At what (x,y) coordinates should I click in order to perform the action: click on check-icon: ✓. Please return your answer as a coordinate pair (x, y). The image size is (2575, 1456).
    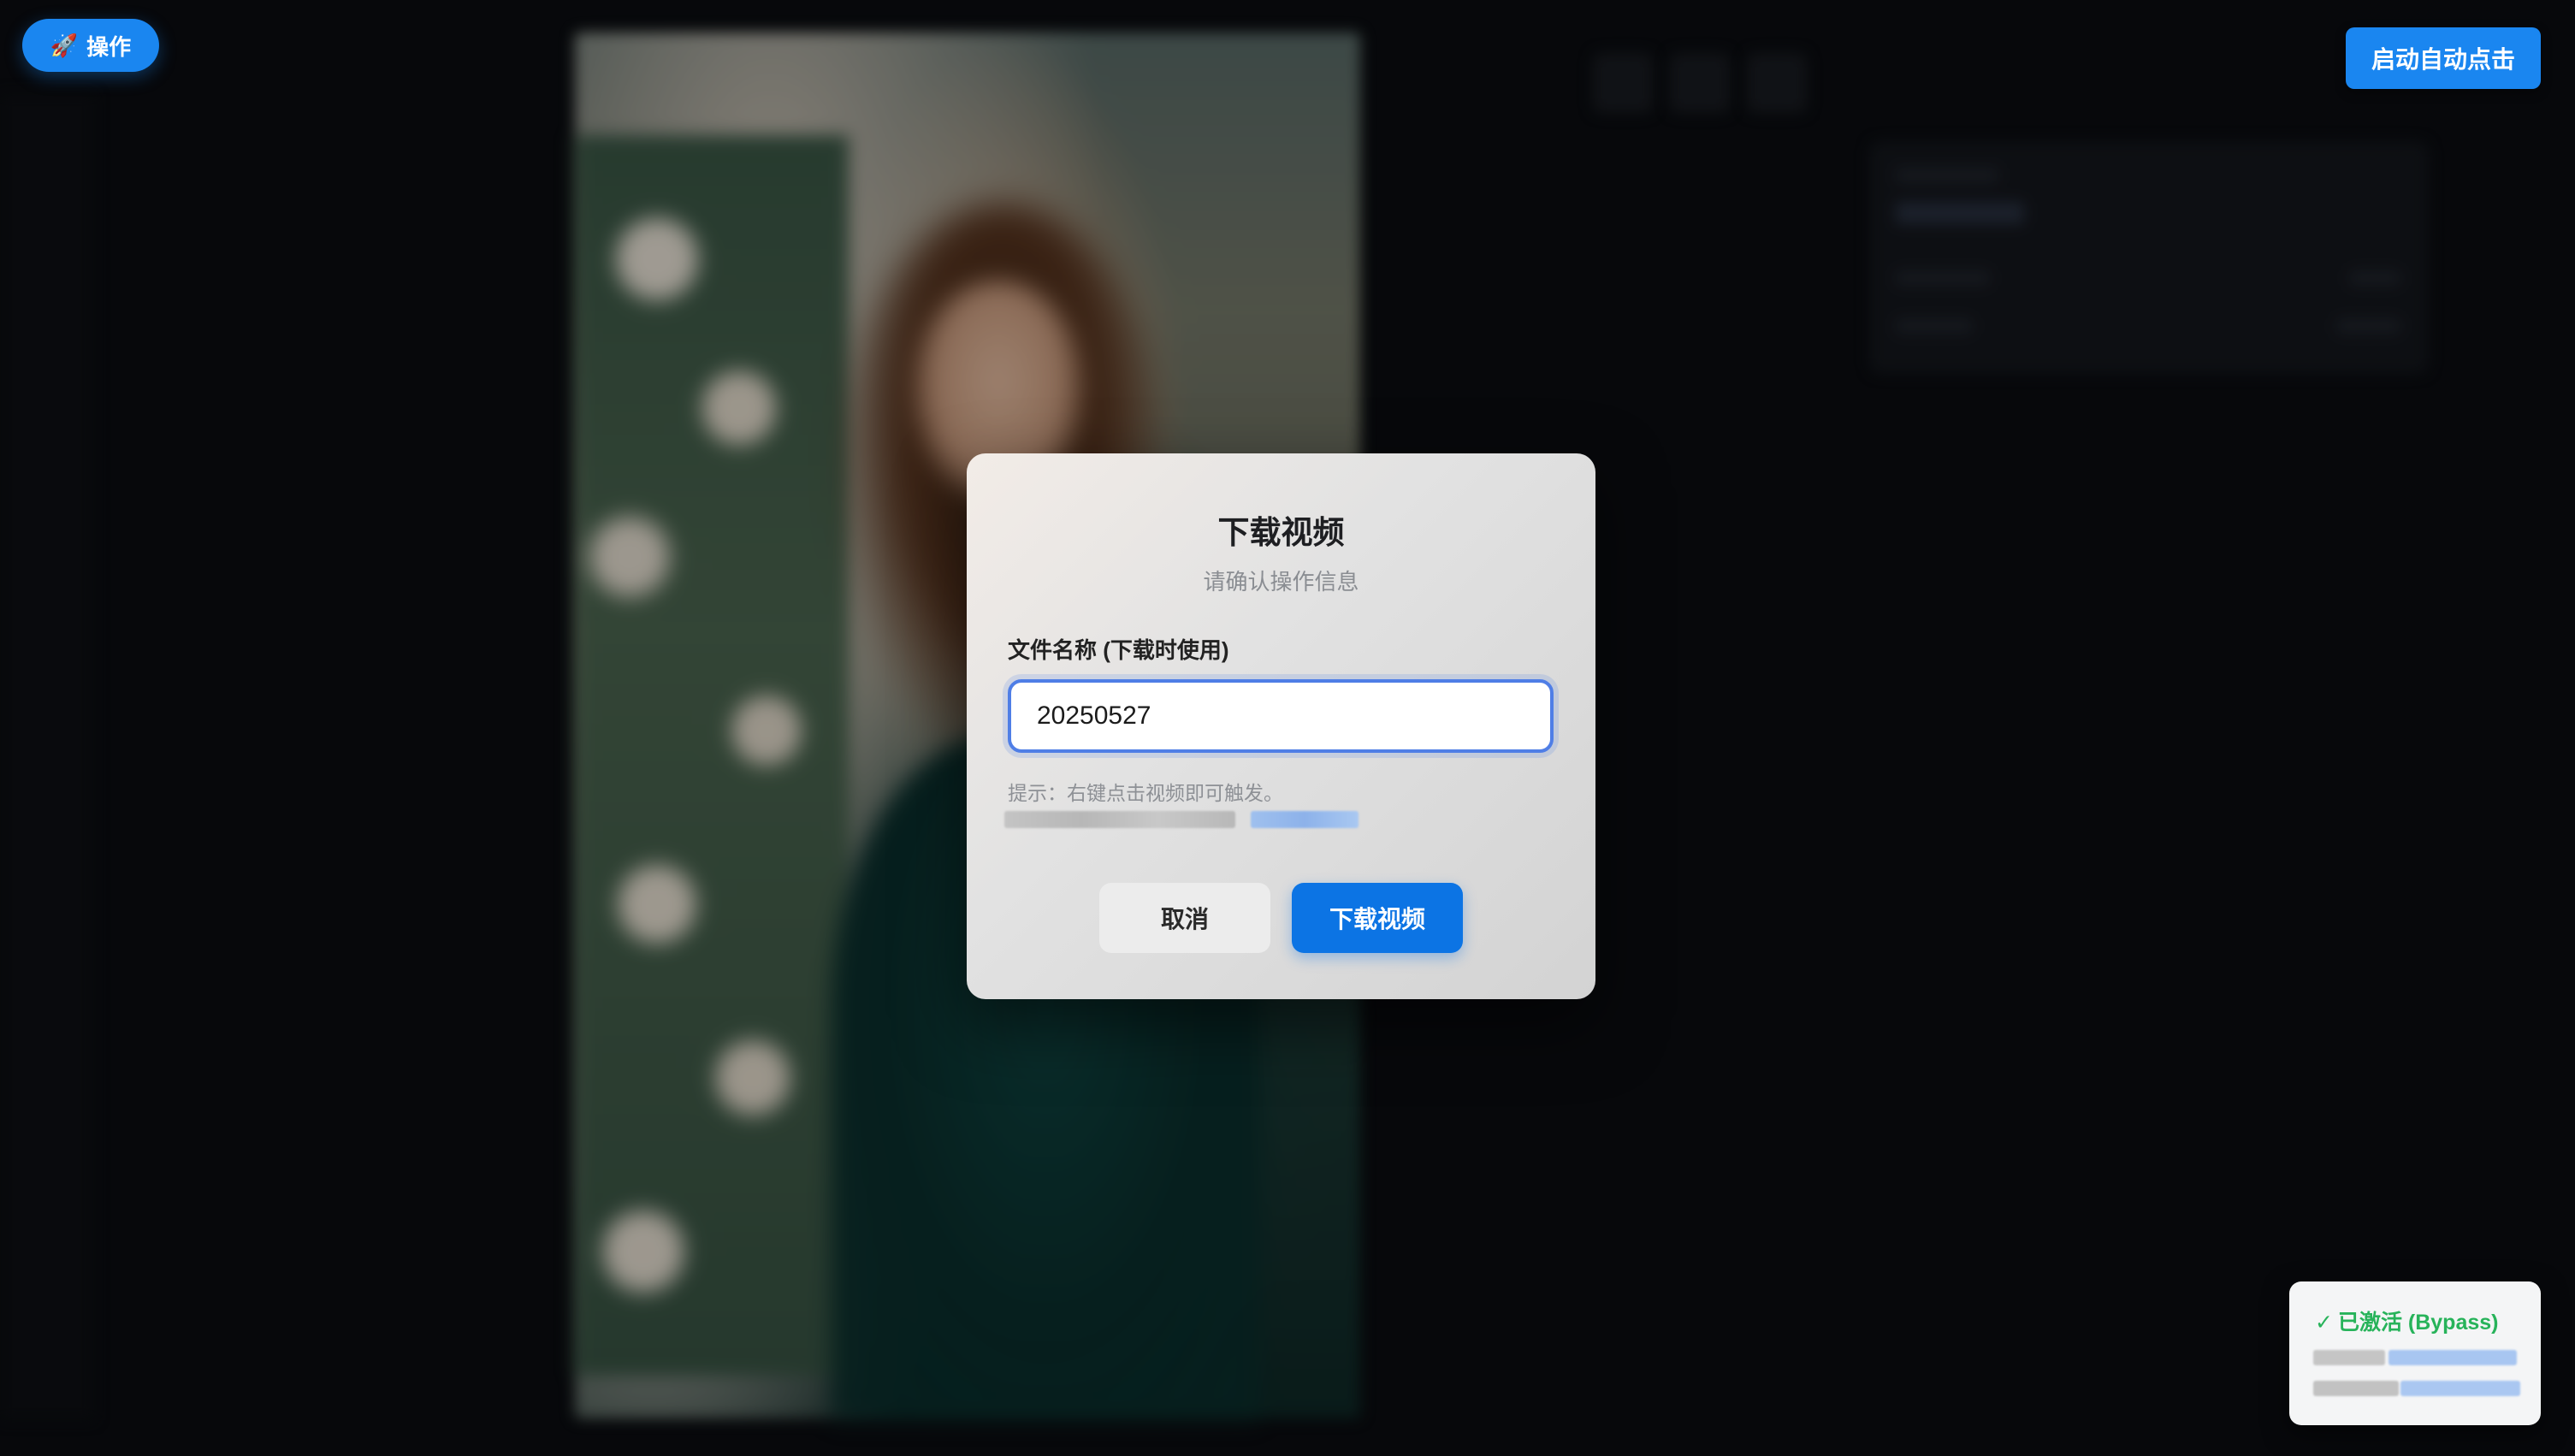
    Looking at the image, I should click on (2324, 1323).